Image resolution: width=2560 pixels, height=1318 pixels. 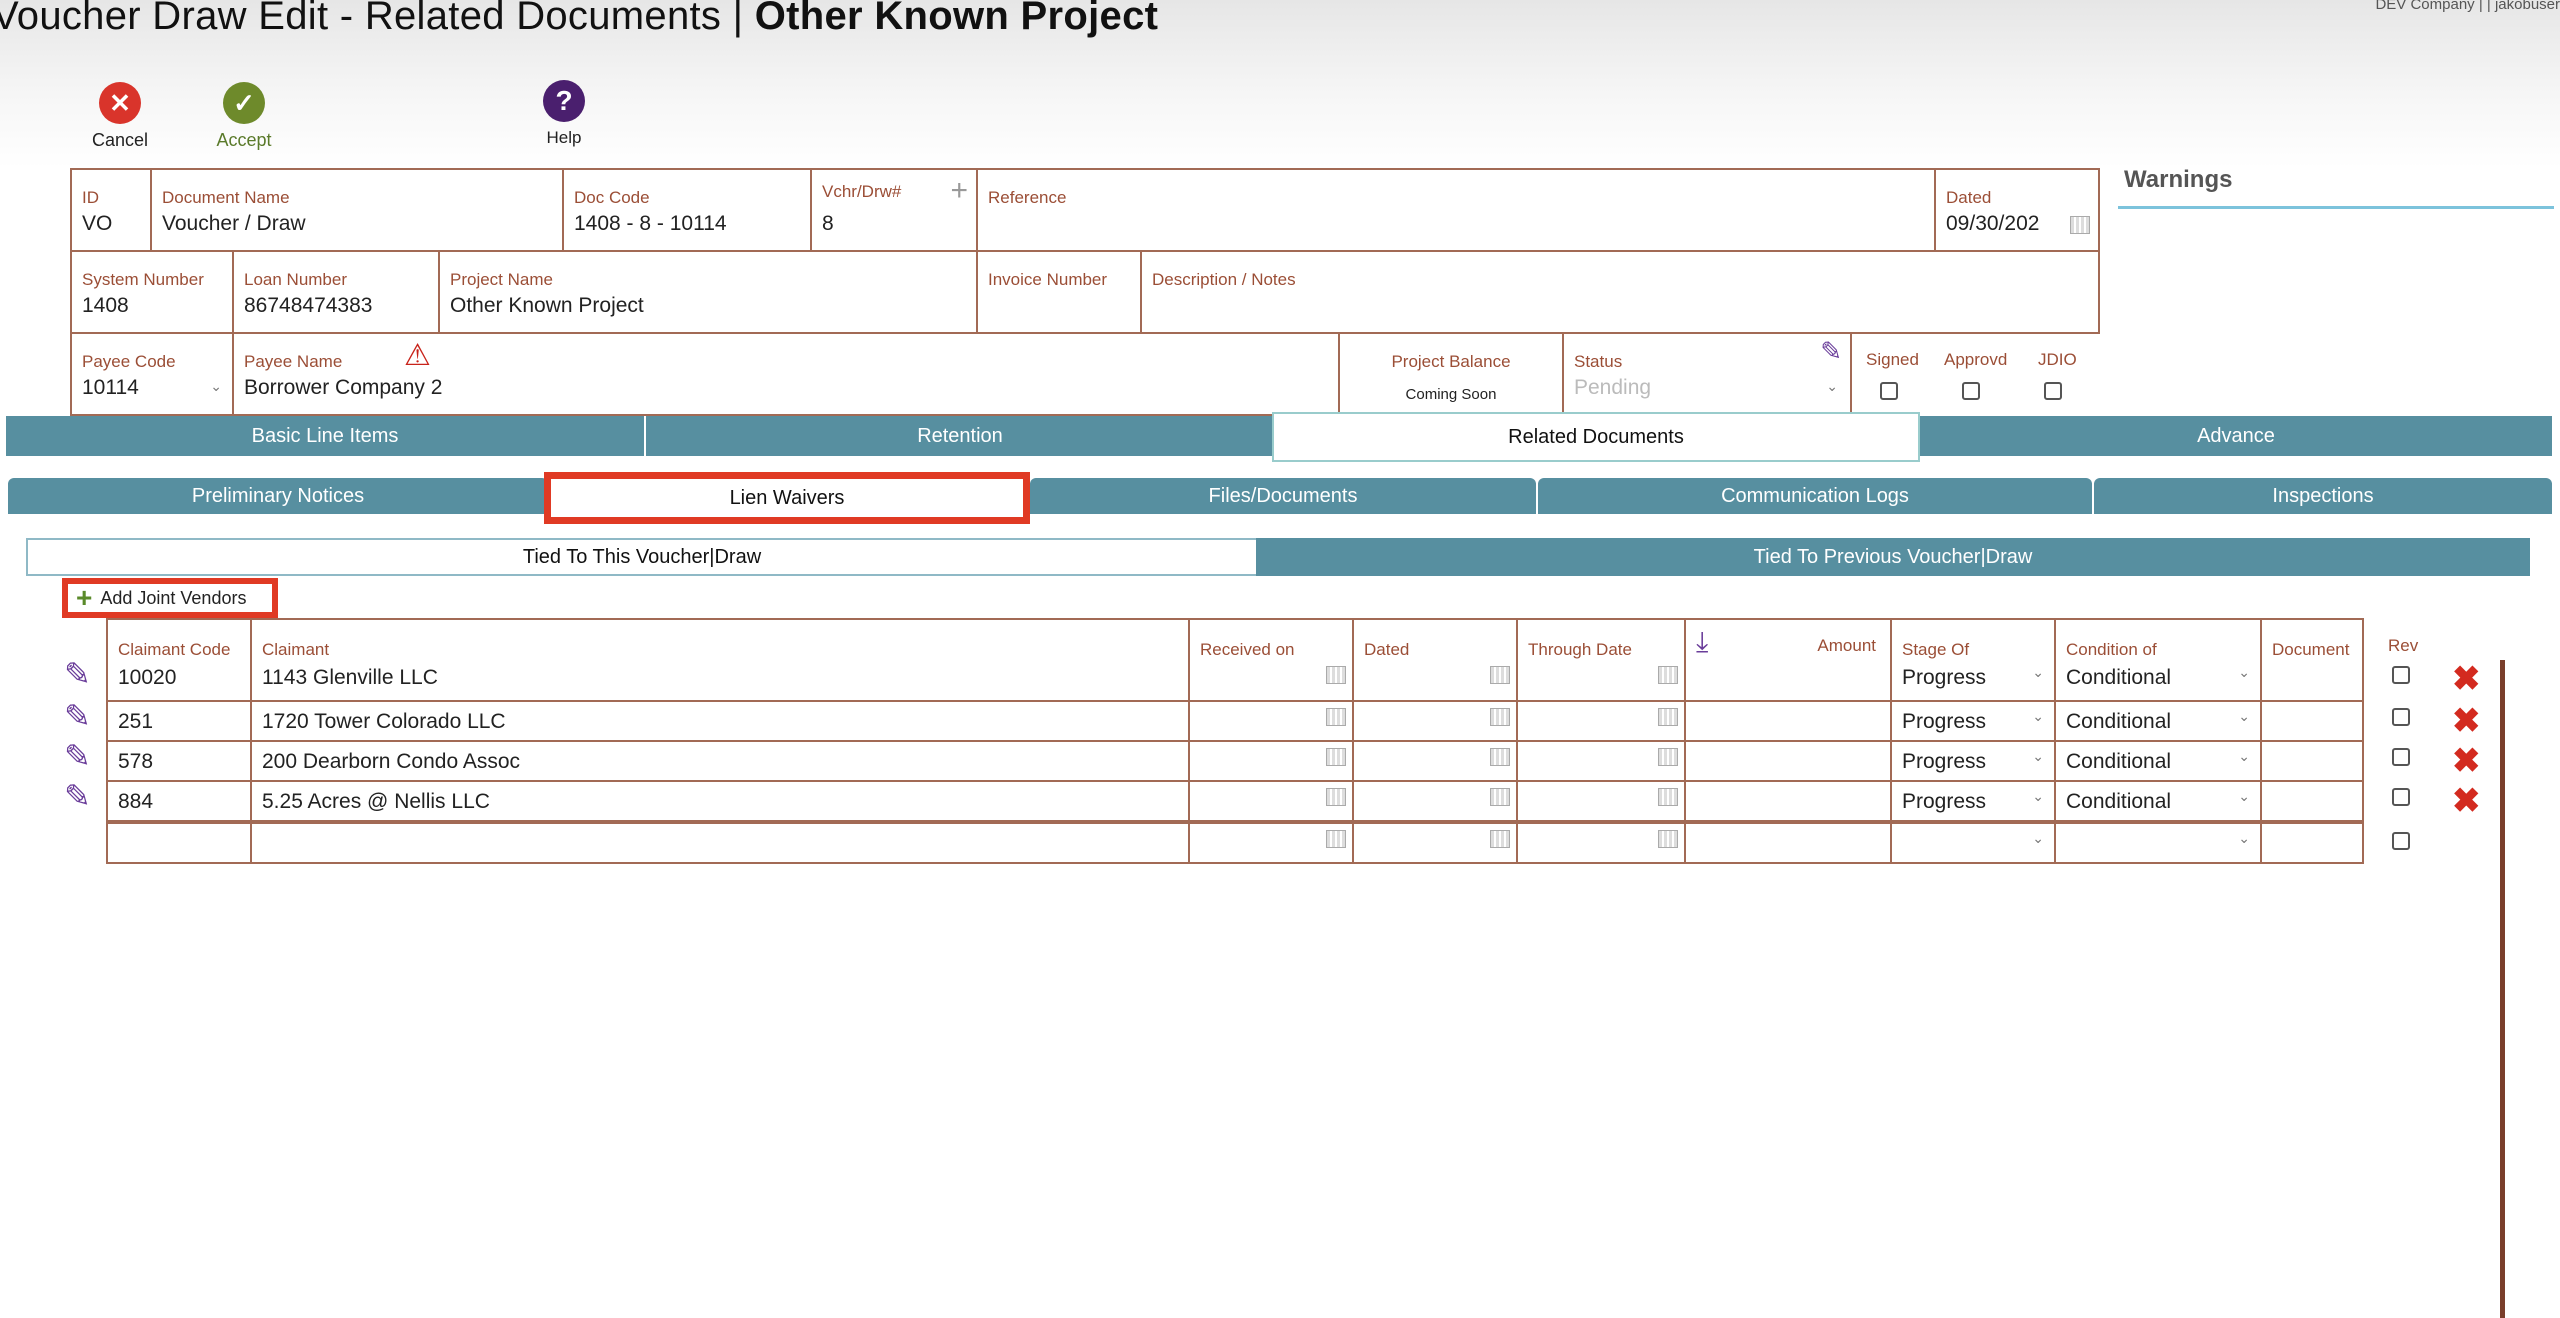 I want to click on condition-select: ⌄, so click(x=2158, y=843).